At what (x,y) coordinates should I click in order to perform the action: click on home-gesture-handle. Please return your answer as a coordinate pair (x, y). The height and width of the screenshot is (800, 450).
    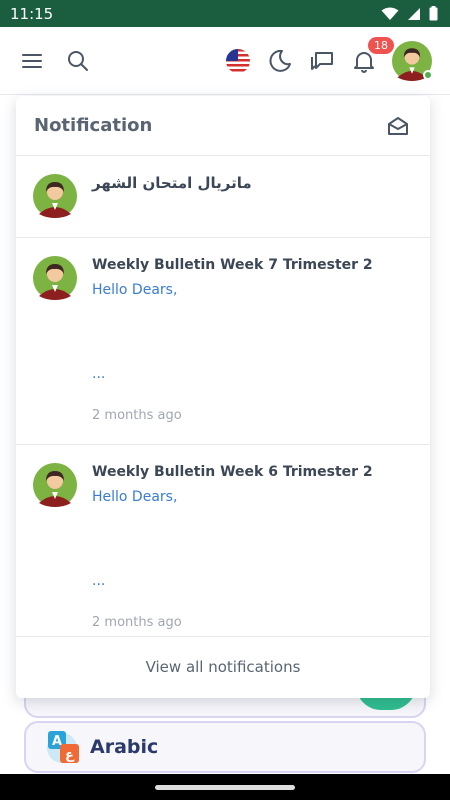
    Looking at the image, I should click on (225, 787).